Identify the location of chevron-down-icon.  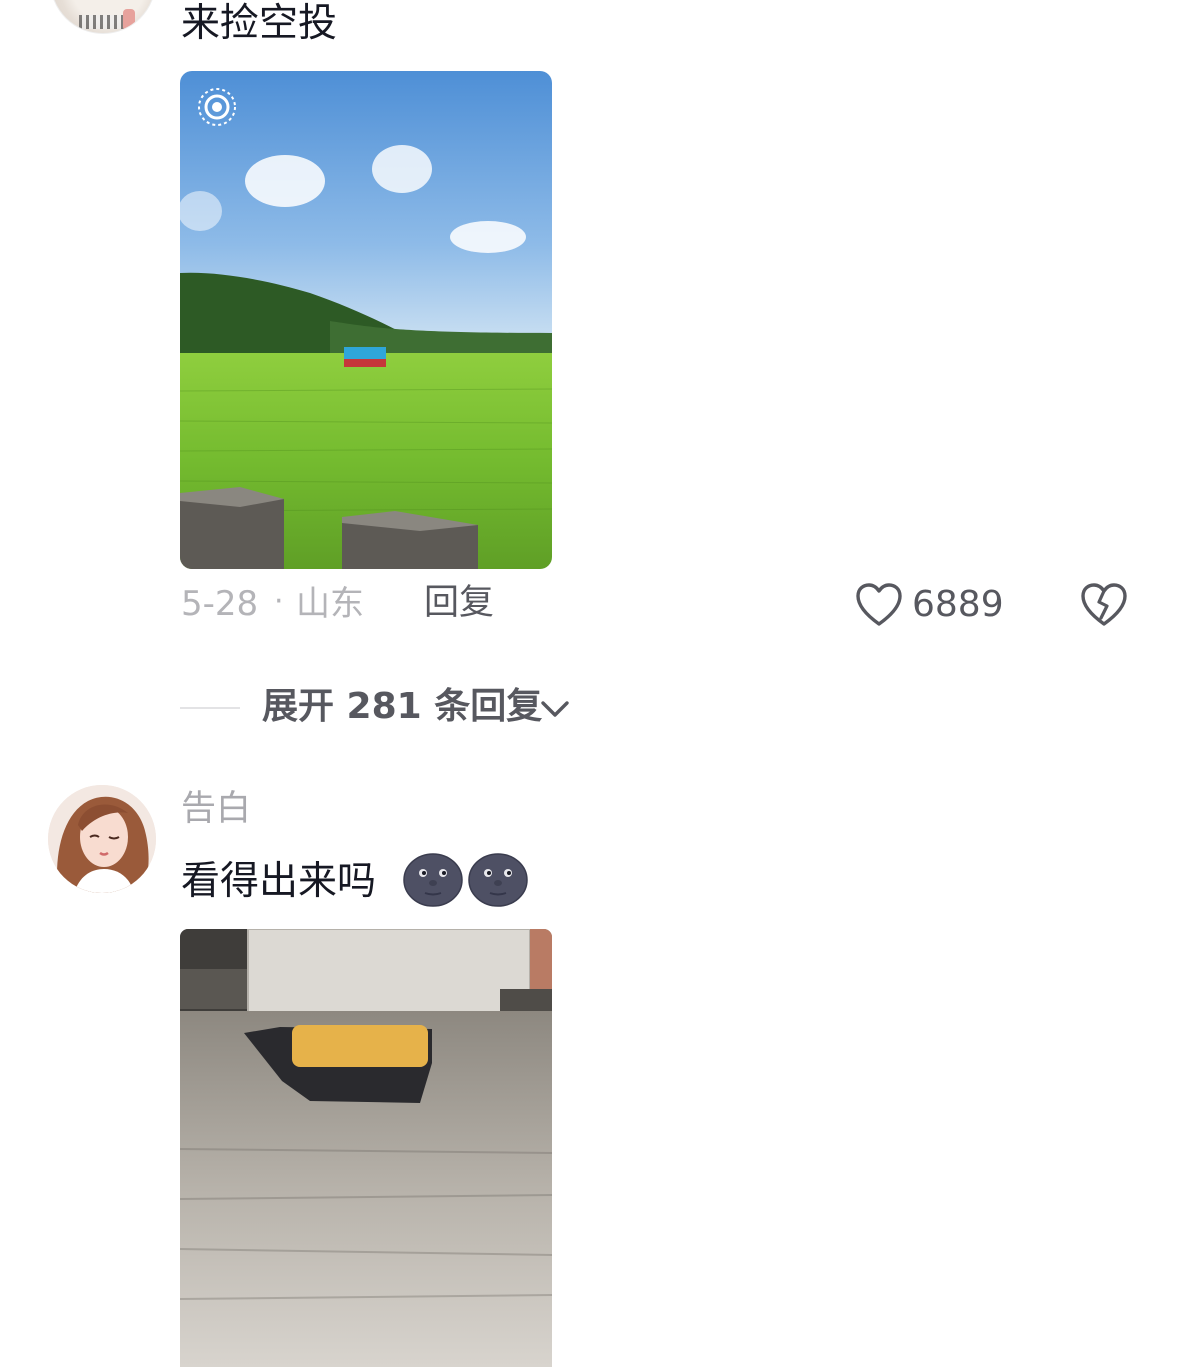
(555, 708).